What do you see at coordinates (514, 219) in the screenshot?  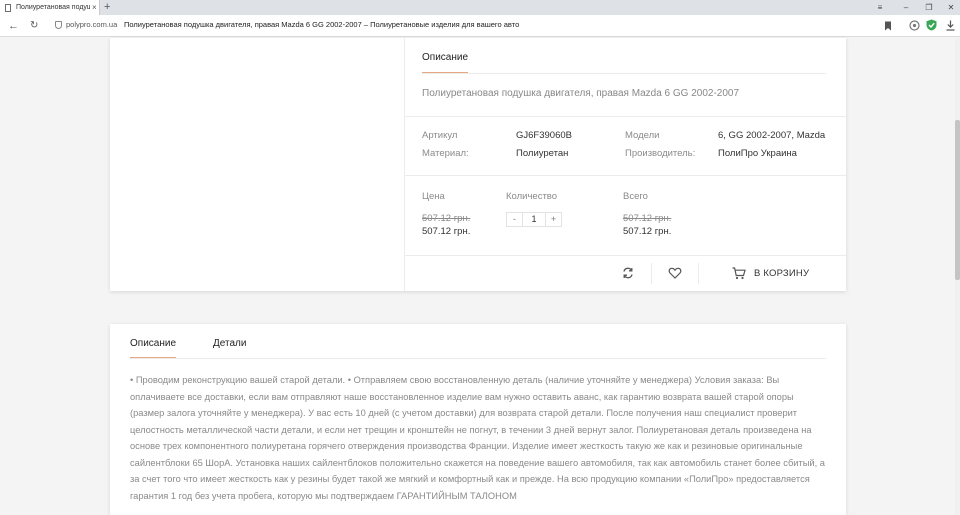 I see `quantity-decrease-button: -` at bounding box center [514, 219].